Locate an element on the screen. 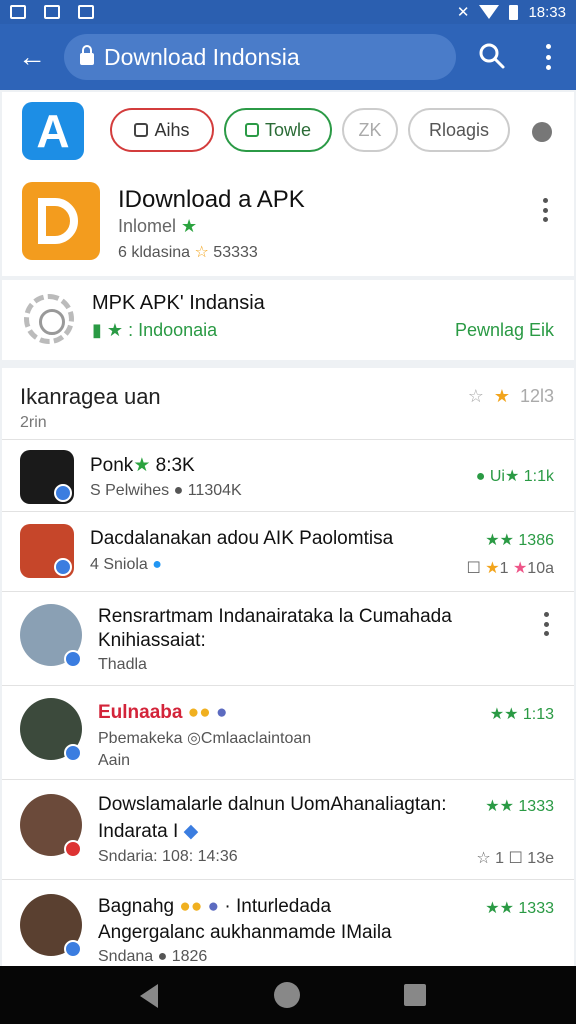 Image resolution: width=576 pixels, height=1024 pixels. item-rating: ● Ui★ 1:1k is located at coordinates (514, 476).